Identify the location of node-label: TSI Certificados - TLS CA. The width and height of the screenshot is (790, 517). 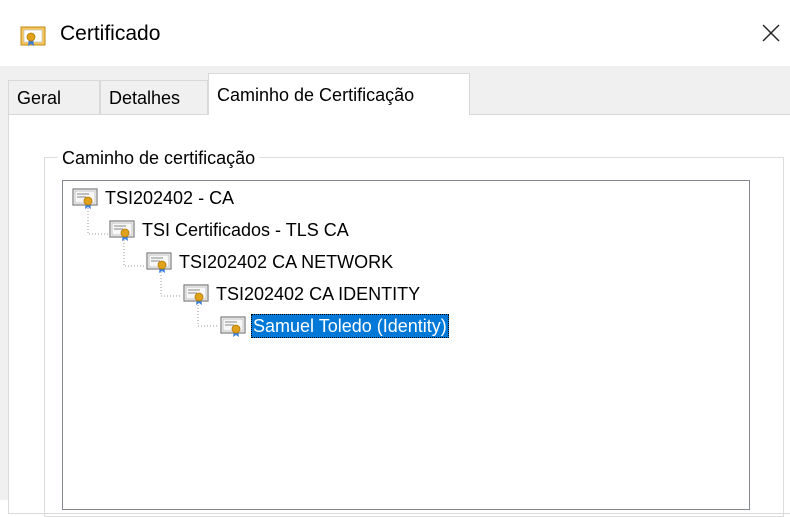
(245, 230).